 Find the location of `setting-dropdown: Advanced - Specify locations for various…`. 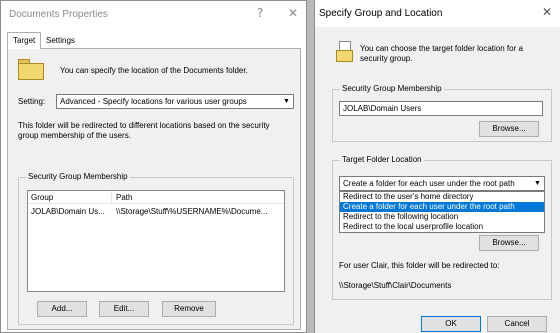

setting-dropdown: Advanced - Specify locations for various… is located at coordinates (175, 101).